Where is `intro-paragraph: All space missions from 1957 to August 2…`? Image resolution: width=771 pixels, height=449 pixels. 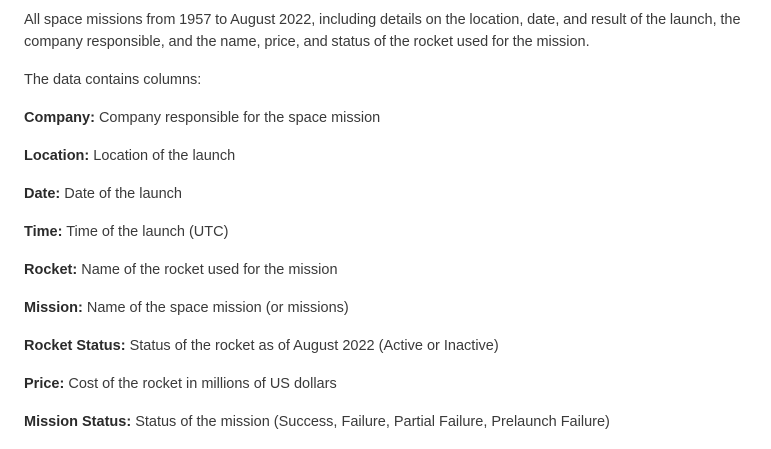
intro-paragraph: All space missions from 1957 to August 2… is located at coordinates (382, 31).